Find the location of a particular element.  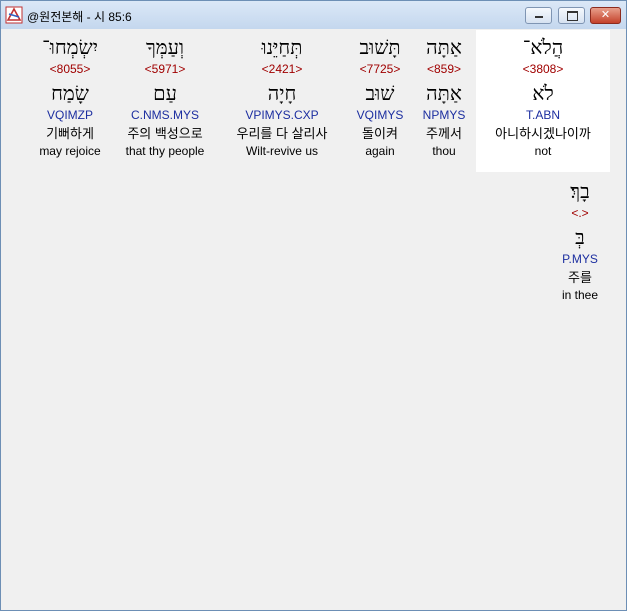

window-title: @원전본해 - 시 85:6 is located at coordinates (79, 17).